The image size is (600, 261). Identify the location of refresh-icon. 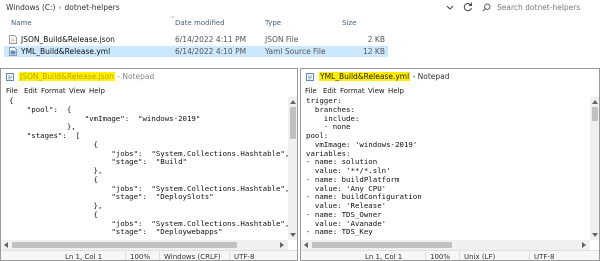
(468, 7).